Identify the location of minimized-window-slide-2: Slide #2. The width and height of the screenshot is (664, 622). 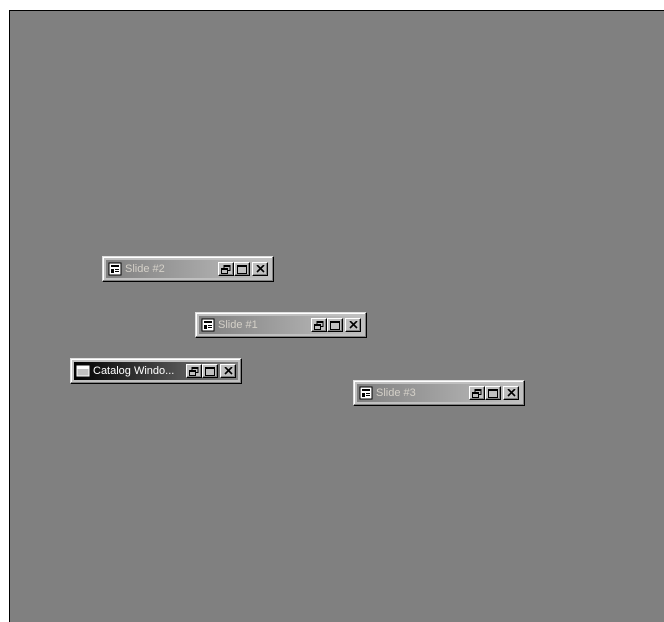
(188, 269).